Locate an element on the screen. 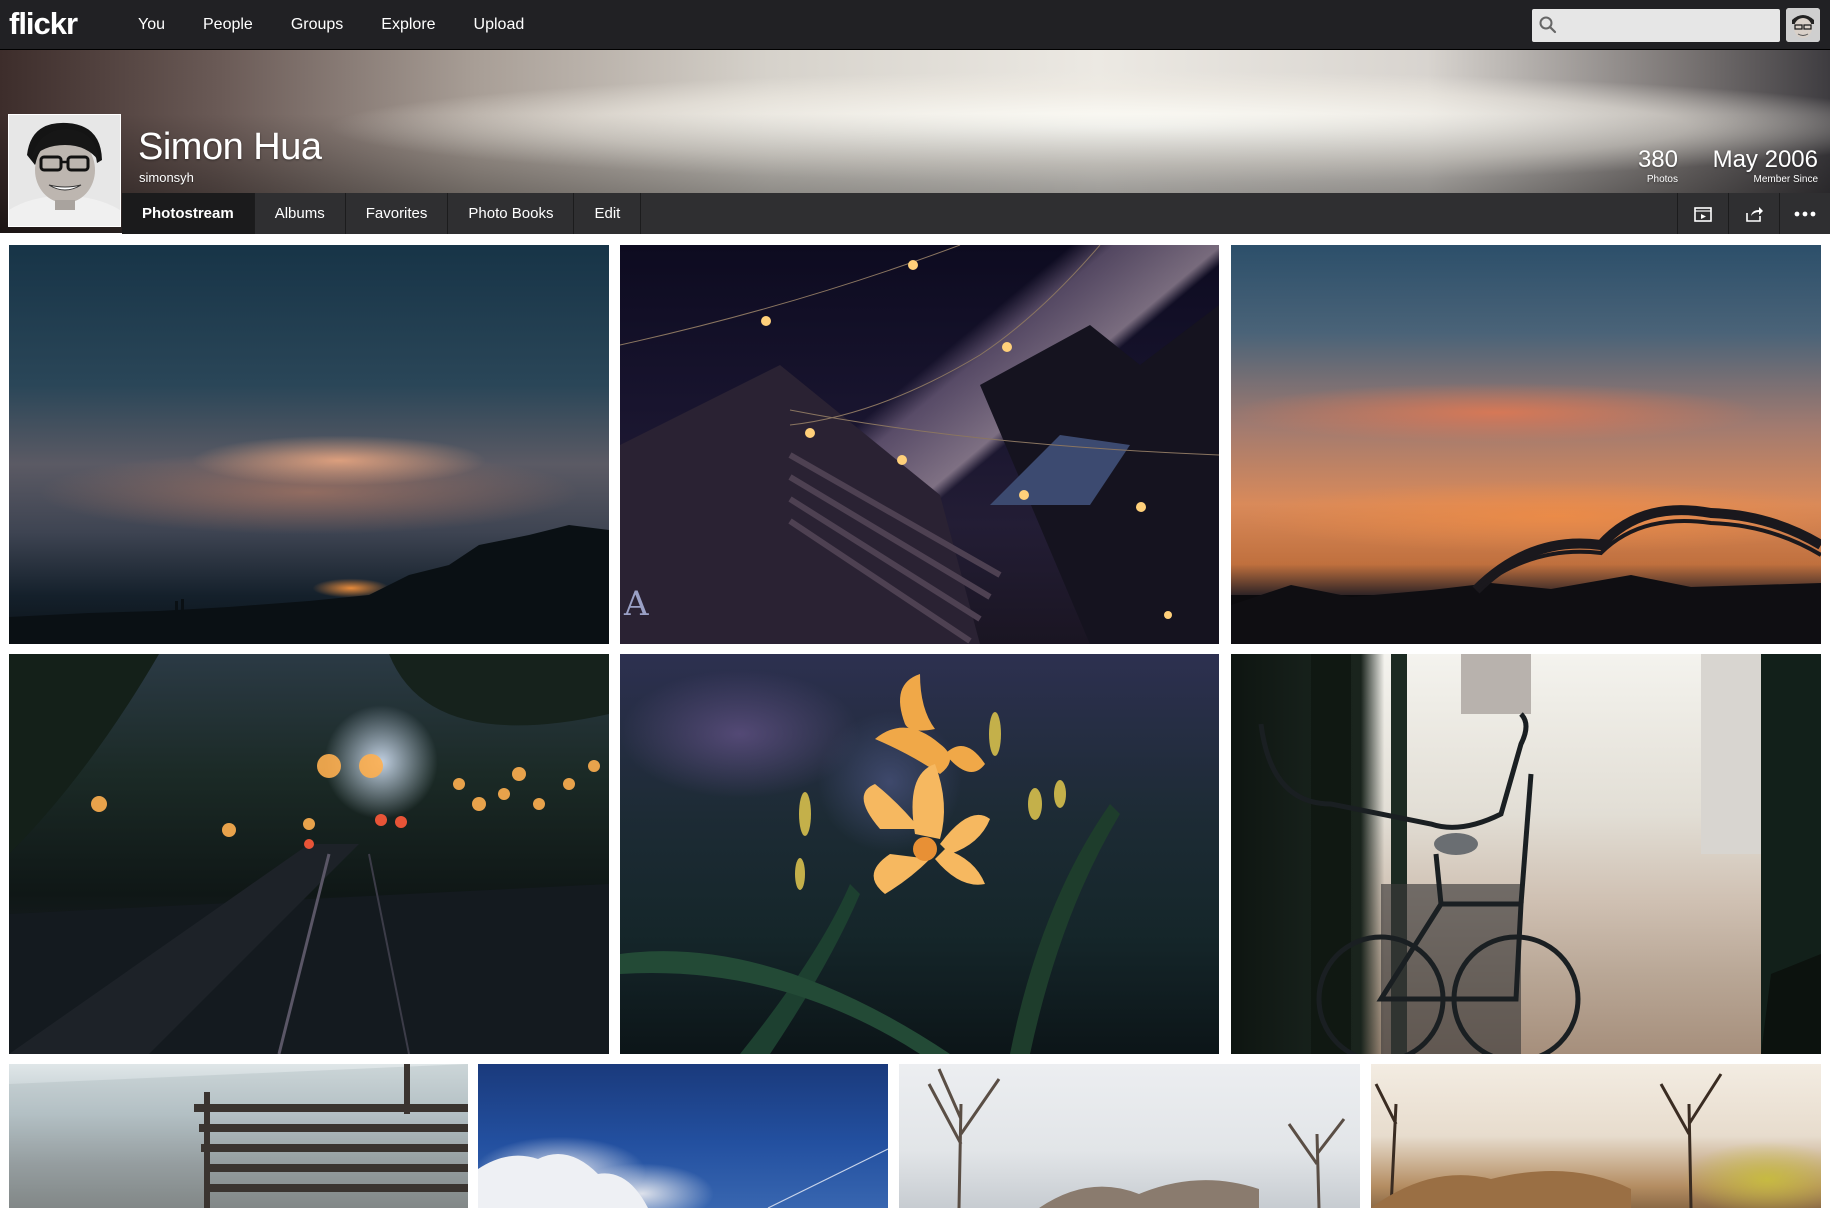 Image resolution: width=1830 pixels, height=1208 pixels. photo-sunset-clouds is located at coordinates (309, 444).